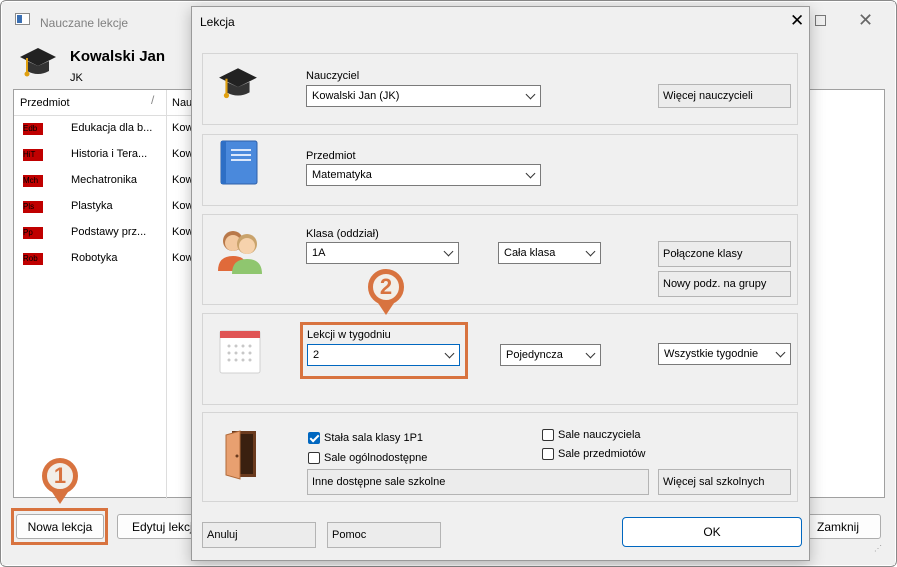  What do you see at coordinates (238, 85) in the screenshot?
I see `graduation-cap-icon` at bounding box center [238, 85].